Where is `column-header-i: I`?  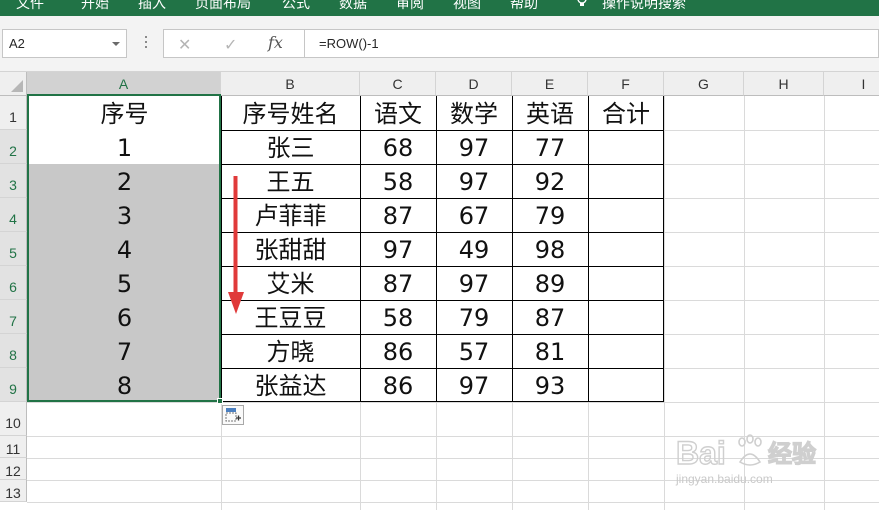
column-header-i: I is located at coordinates (851, 84).